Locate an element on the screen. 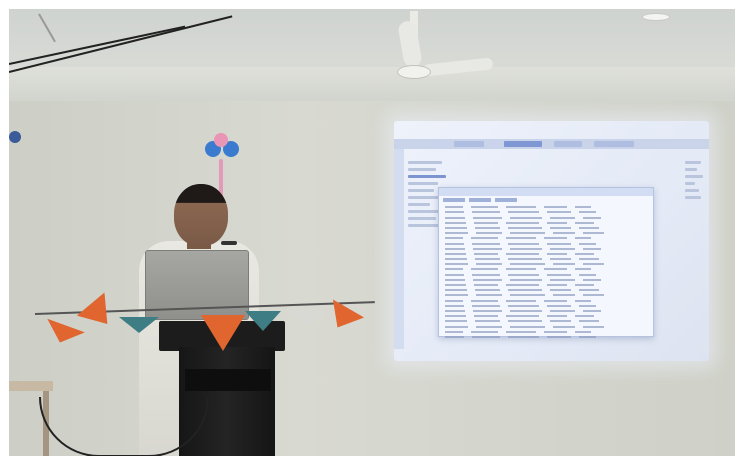 The height and width of the screenshot is (465, 744). window-titlebar is located at coordinates (546, 192).